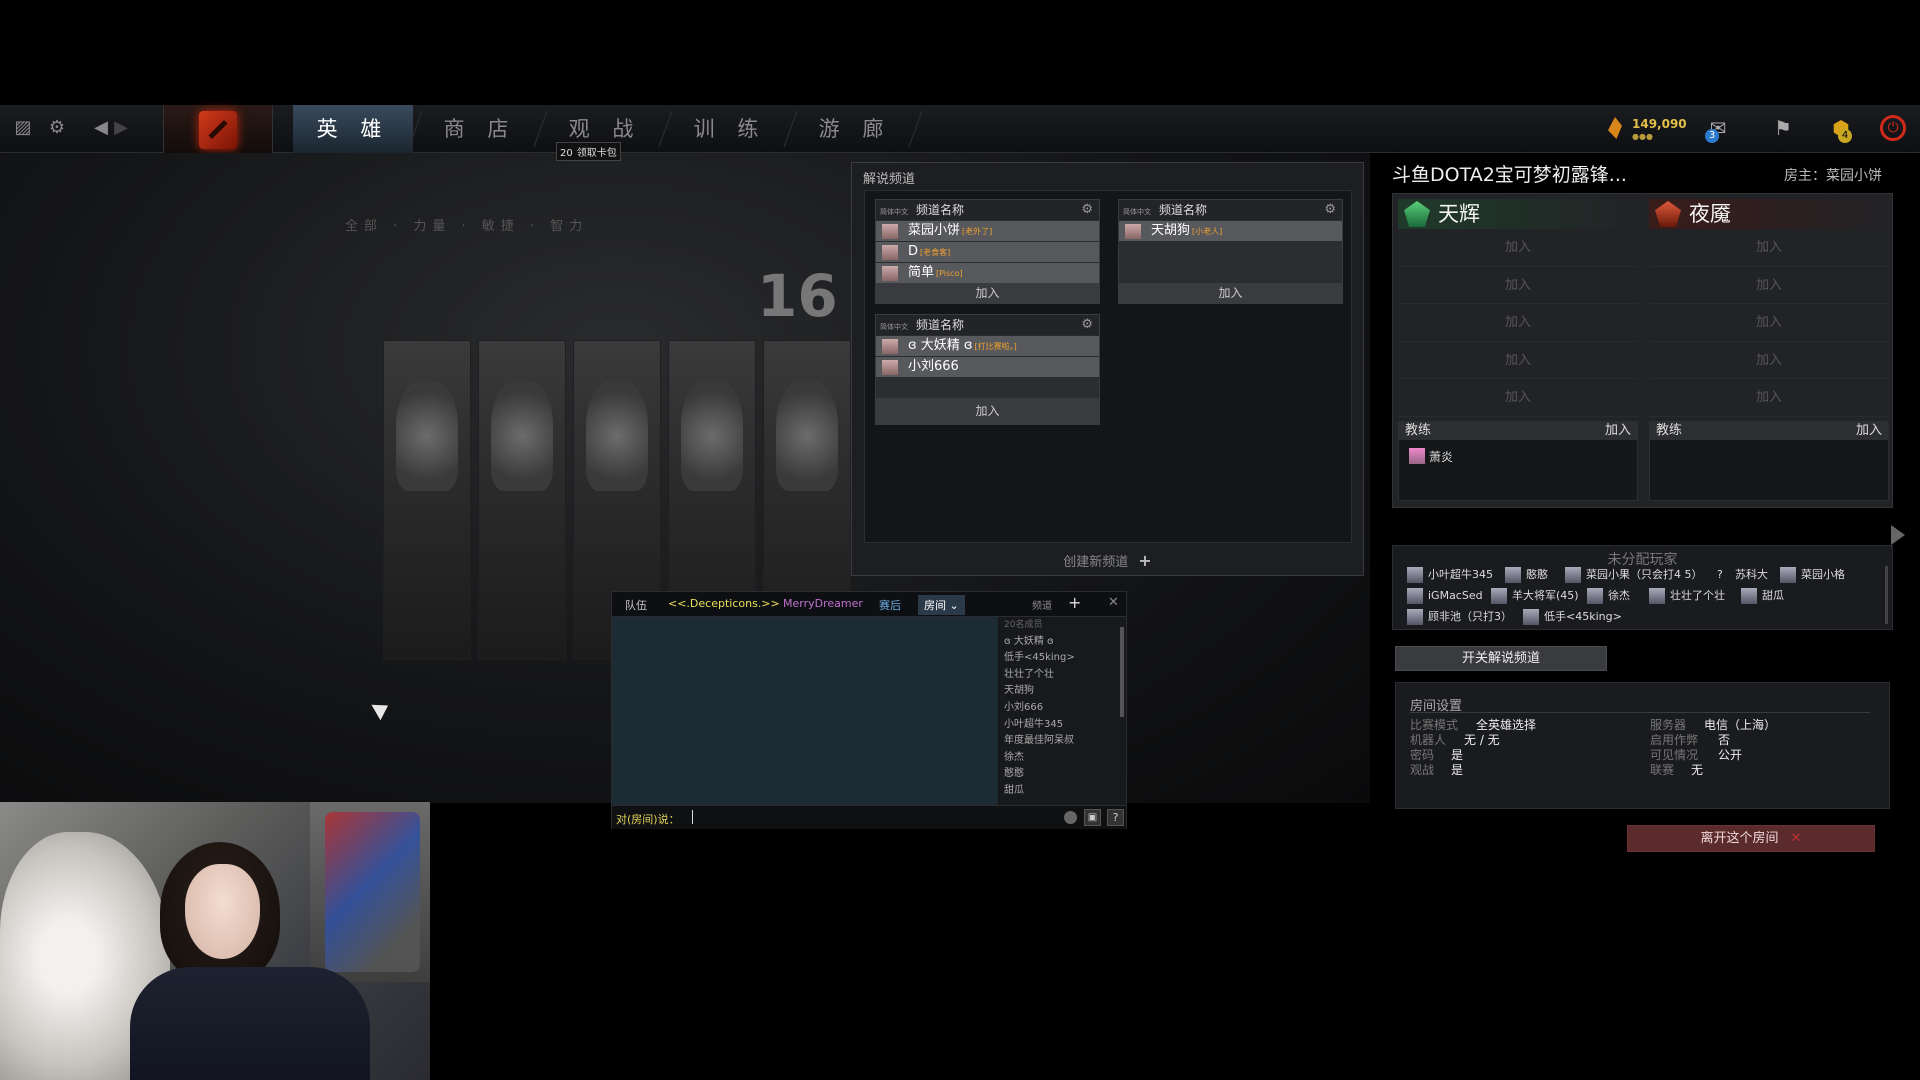 This screenshot has width=1920, height=1080. What do you see at coordinates (869, 817) in the screenshot?
I see `chat-input-bar: 对(房间)说： ▣ ?` at bounding box center [869, 817].